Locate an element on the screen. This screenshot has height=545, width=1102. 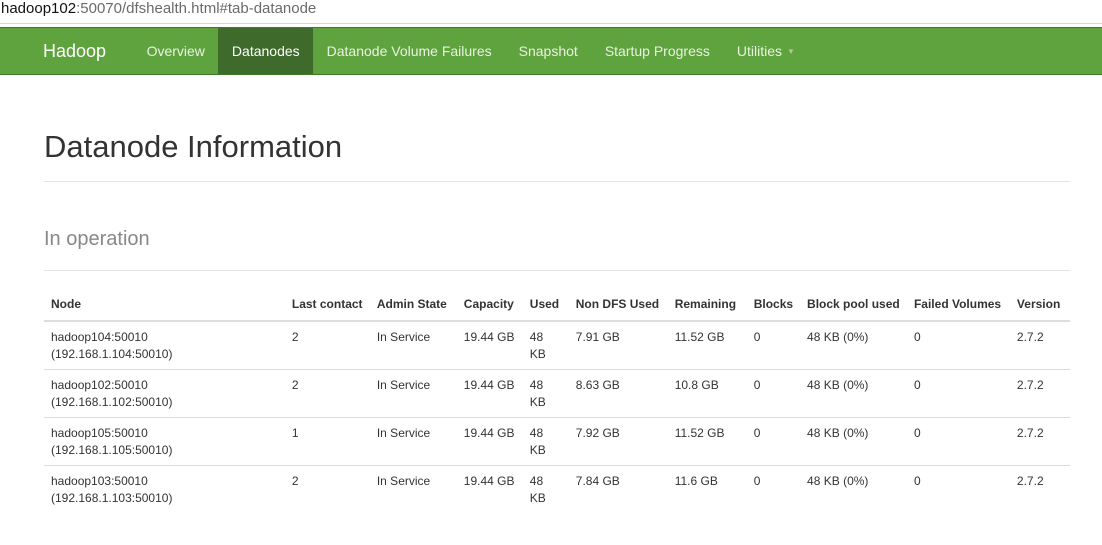
node-name: hadoop104:50010 is located at coordinates (99, 337).